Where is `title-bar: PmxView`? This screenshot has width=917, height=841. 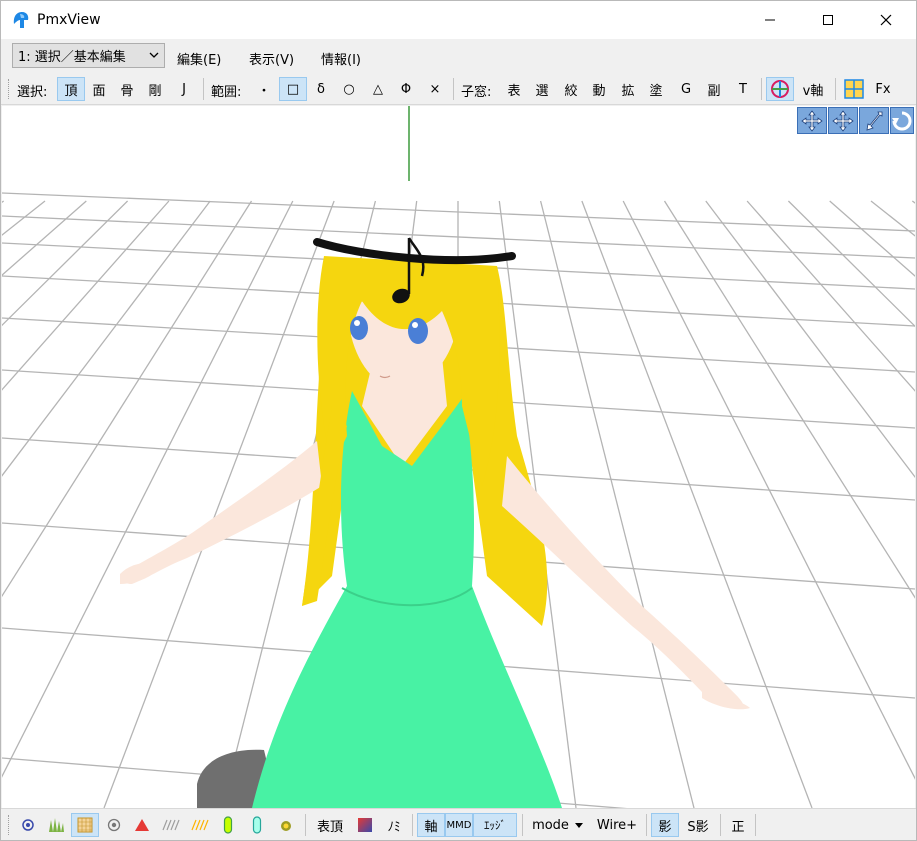 title-bar: PmxView is located at coordinates (458, 20).